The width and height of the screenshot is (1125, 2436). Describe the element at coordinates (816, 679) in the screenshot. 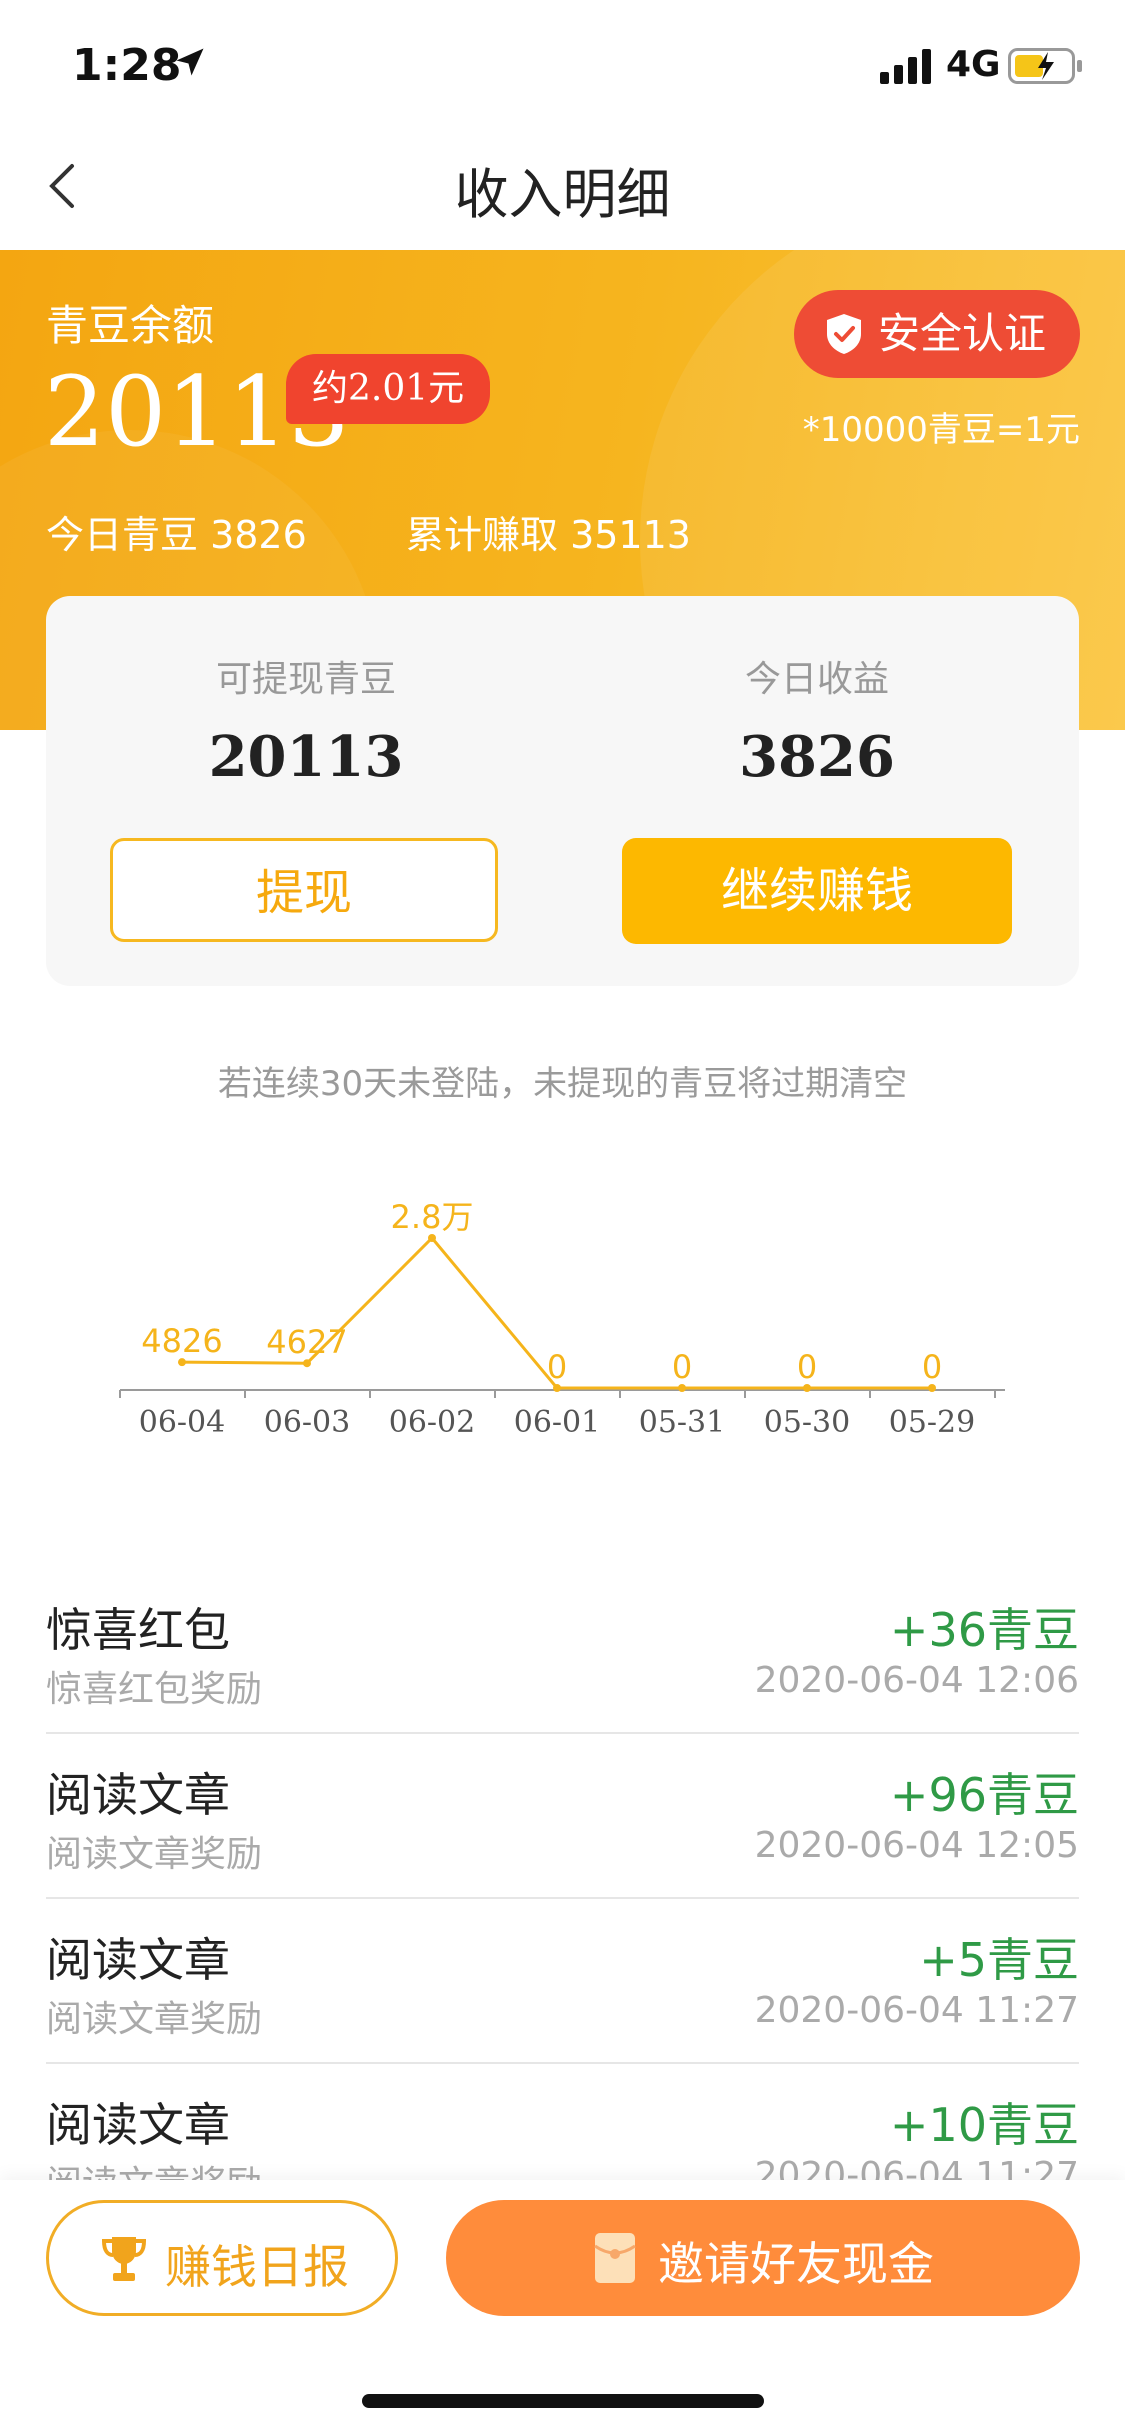

I see `today-income-label: 今日收益` at that location.